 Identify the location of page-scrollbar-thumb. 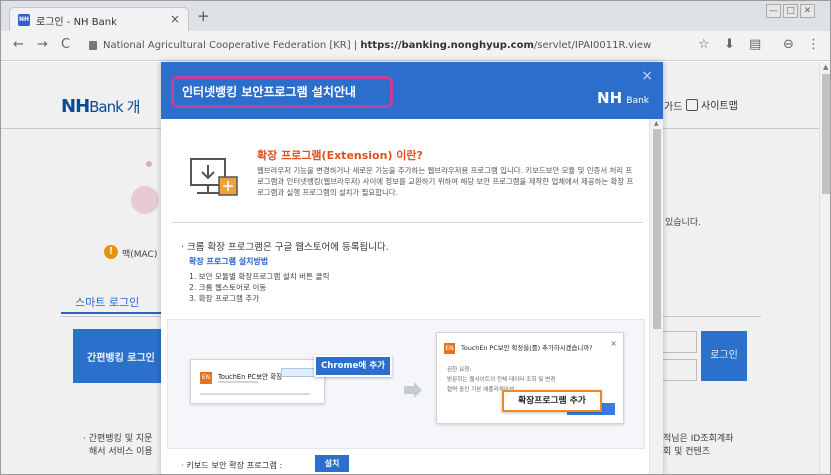
(826, 134).